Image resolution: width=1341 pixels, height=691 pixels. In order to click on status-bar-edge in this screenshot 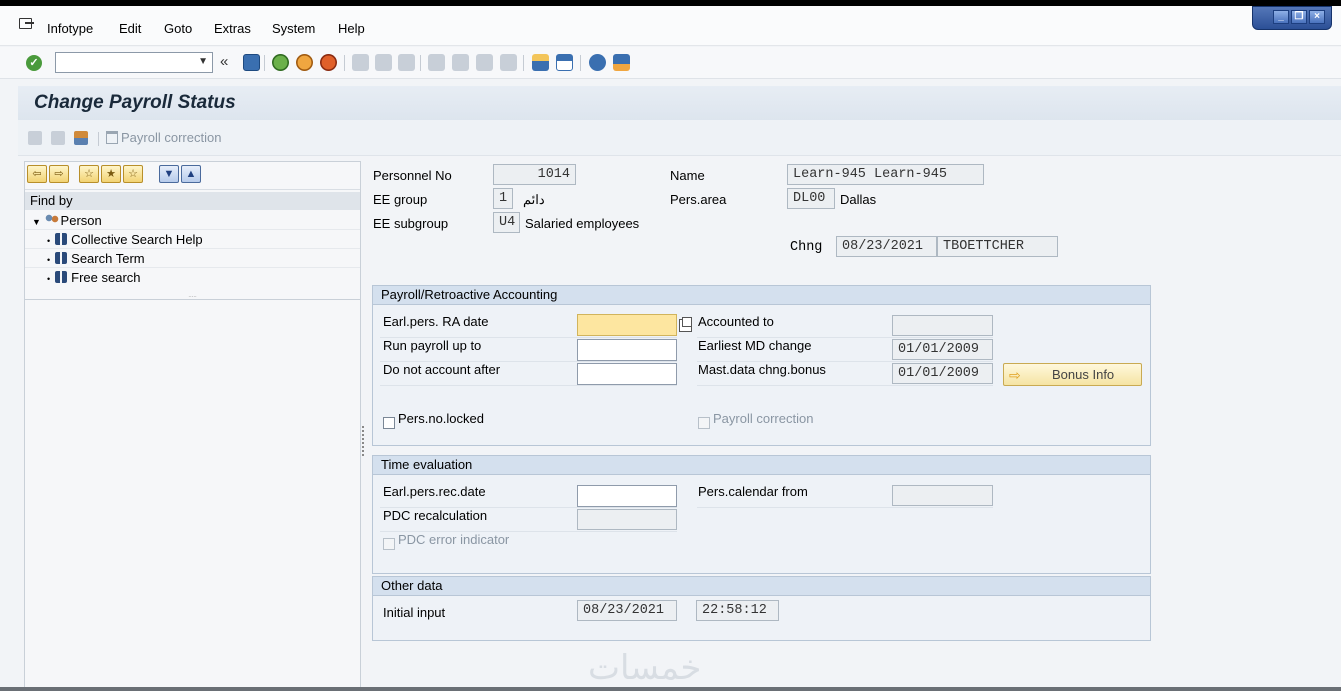, I will do `click(670, 689)`.